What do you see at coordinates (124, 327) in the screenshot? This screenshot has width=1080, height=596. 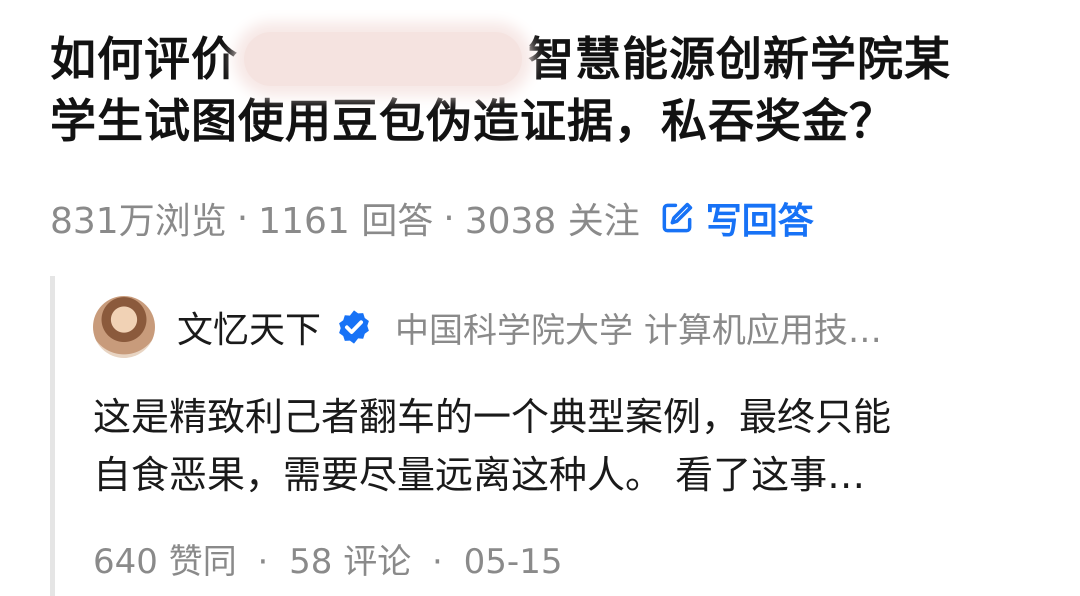 I see `avatar` at bounding box center [124, 327].